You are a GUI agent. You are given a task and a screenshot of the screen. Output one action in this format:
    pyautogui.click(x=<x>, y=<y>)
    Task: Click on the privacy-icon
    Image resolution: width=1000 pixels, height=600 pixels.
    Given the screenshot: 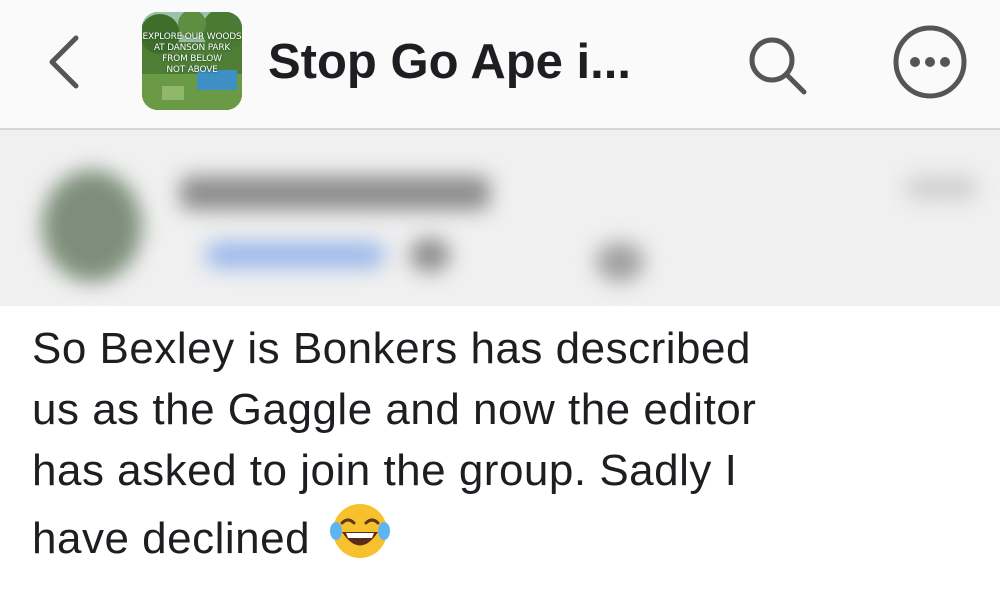 What is the action you would take?
    pyautogui.click(x=620, y=262)
    